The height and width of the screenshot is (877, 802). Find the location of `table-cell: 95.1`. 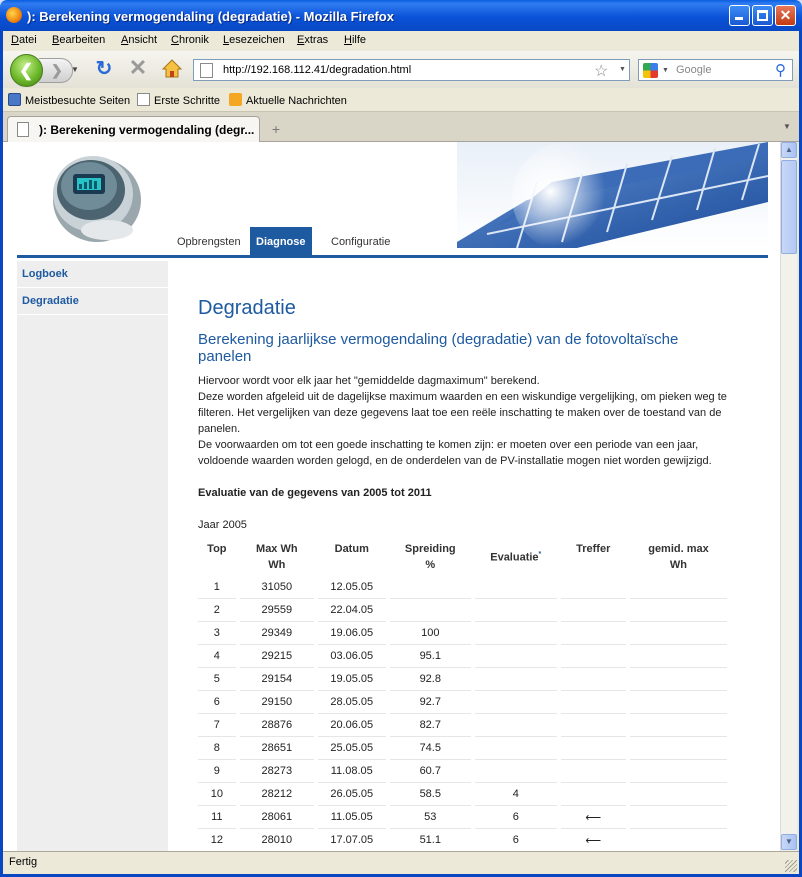

table-cell: 95.1 is located at coordinates (430, 656).